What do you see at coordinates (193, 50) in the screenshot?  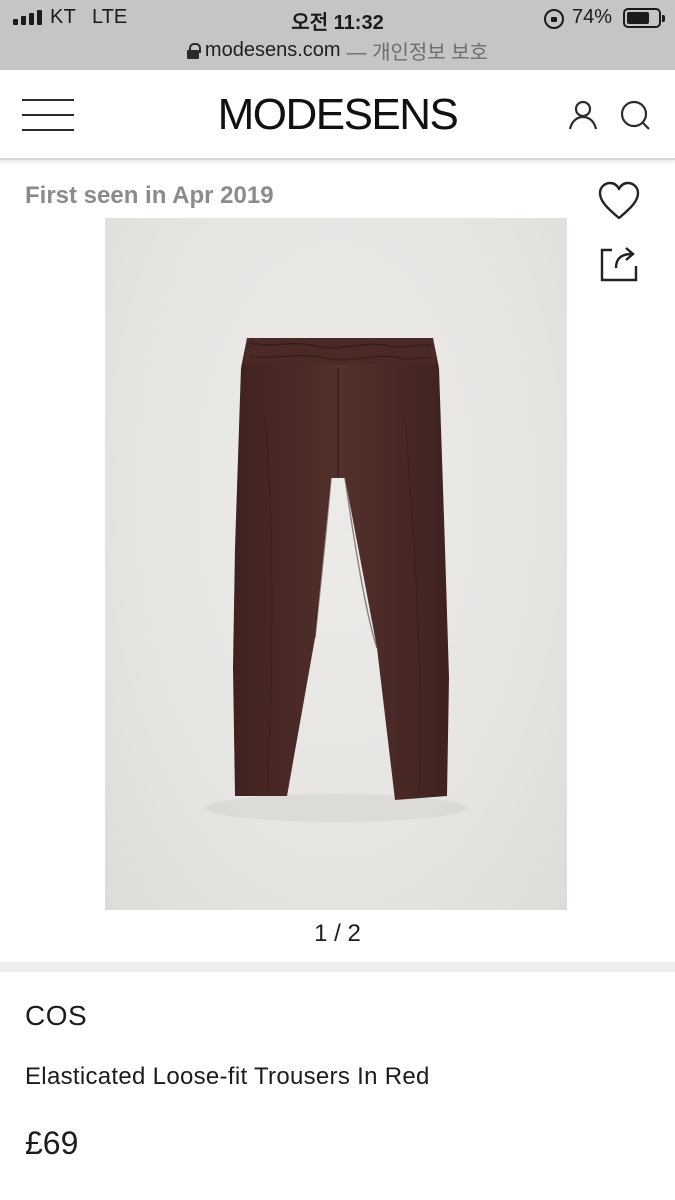 I see `padlock-icon` at bounding box center [193, 50].